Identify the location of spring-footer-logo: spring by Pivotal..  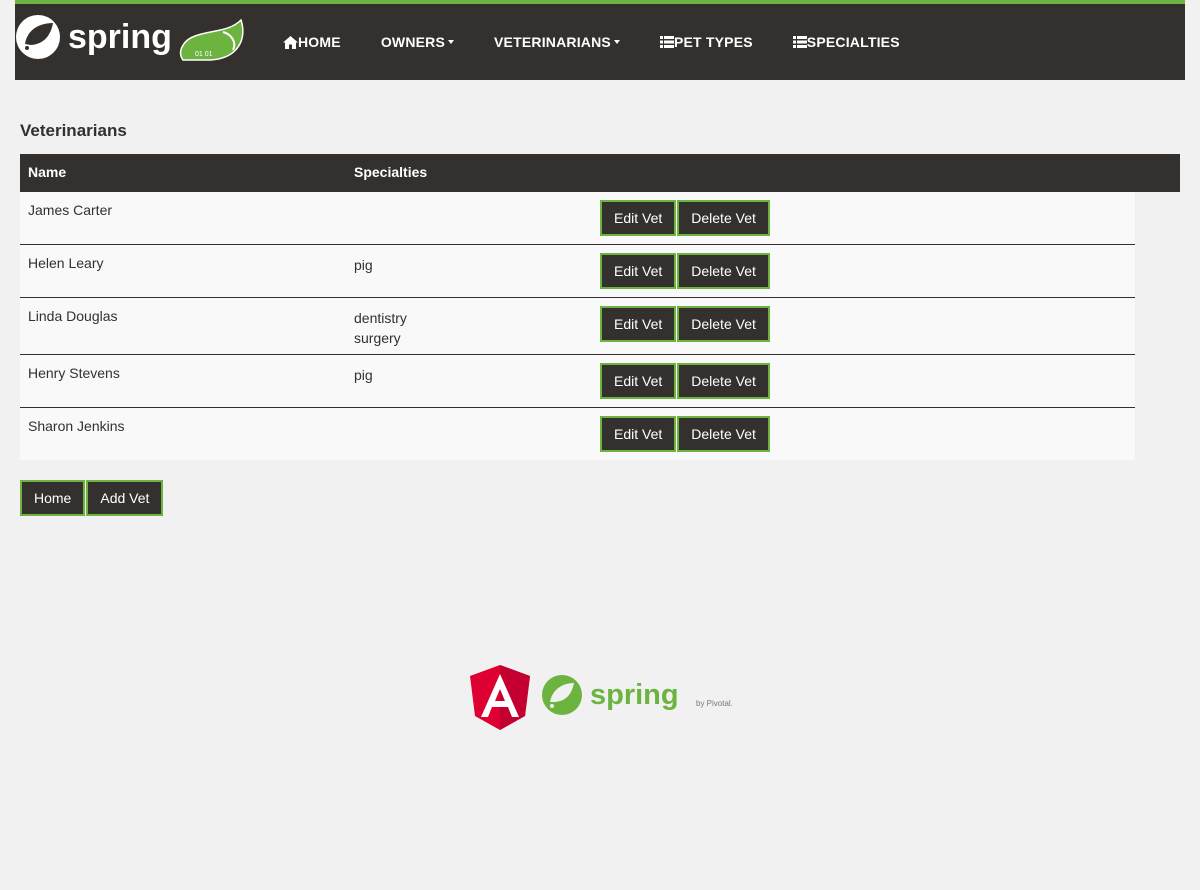
(637, 695).